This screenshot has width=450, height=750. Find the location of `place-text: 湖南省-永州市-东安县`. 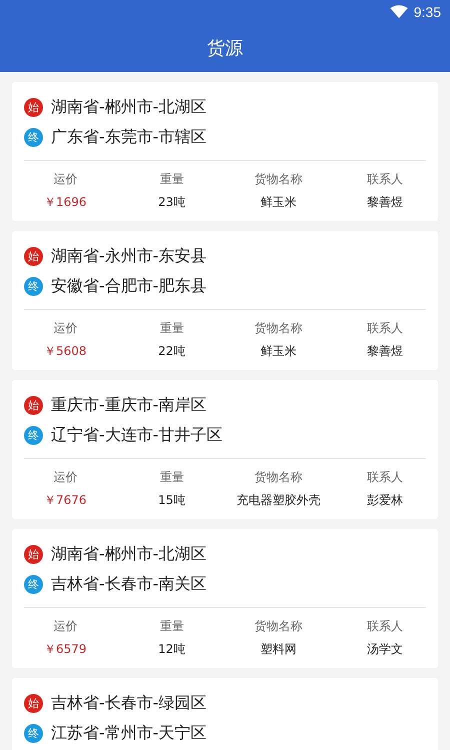

place-text: 湖南省-永州市-东安县 is located at coordinates (129, 256).